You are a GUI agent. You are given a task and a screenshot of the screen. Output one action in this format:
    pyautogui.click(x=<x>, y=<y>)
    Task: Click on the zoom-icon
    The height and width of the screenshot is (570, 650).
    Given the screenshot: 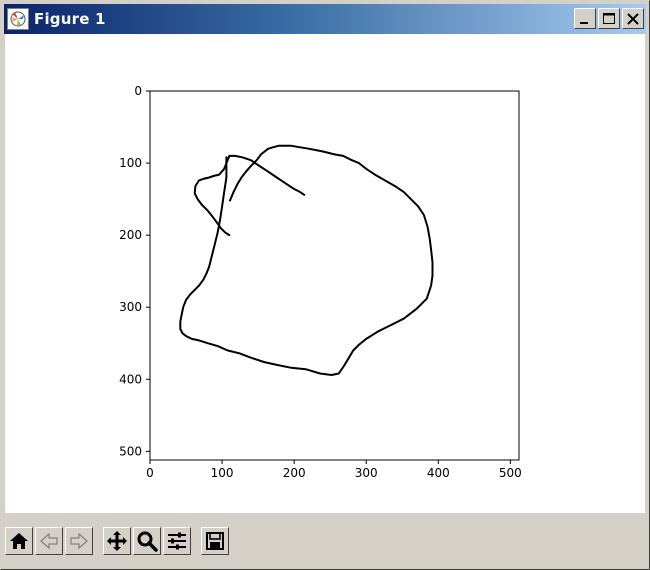 What is the action you would take?
    pyautogui.click(x=147, y=541)
    